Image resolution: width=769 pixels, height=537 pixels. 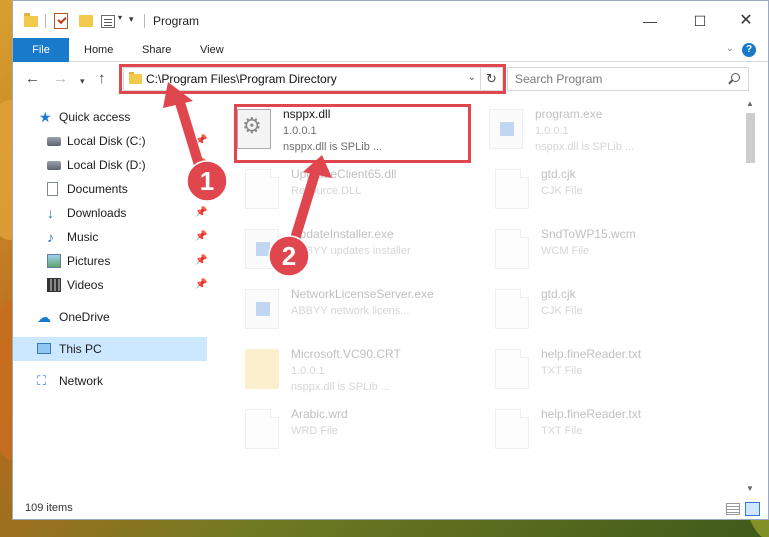 What do you see at coordinates (54, 285) in the screenshot?
I see `video-icon` at bounding box center [54, 285].